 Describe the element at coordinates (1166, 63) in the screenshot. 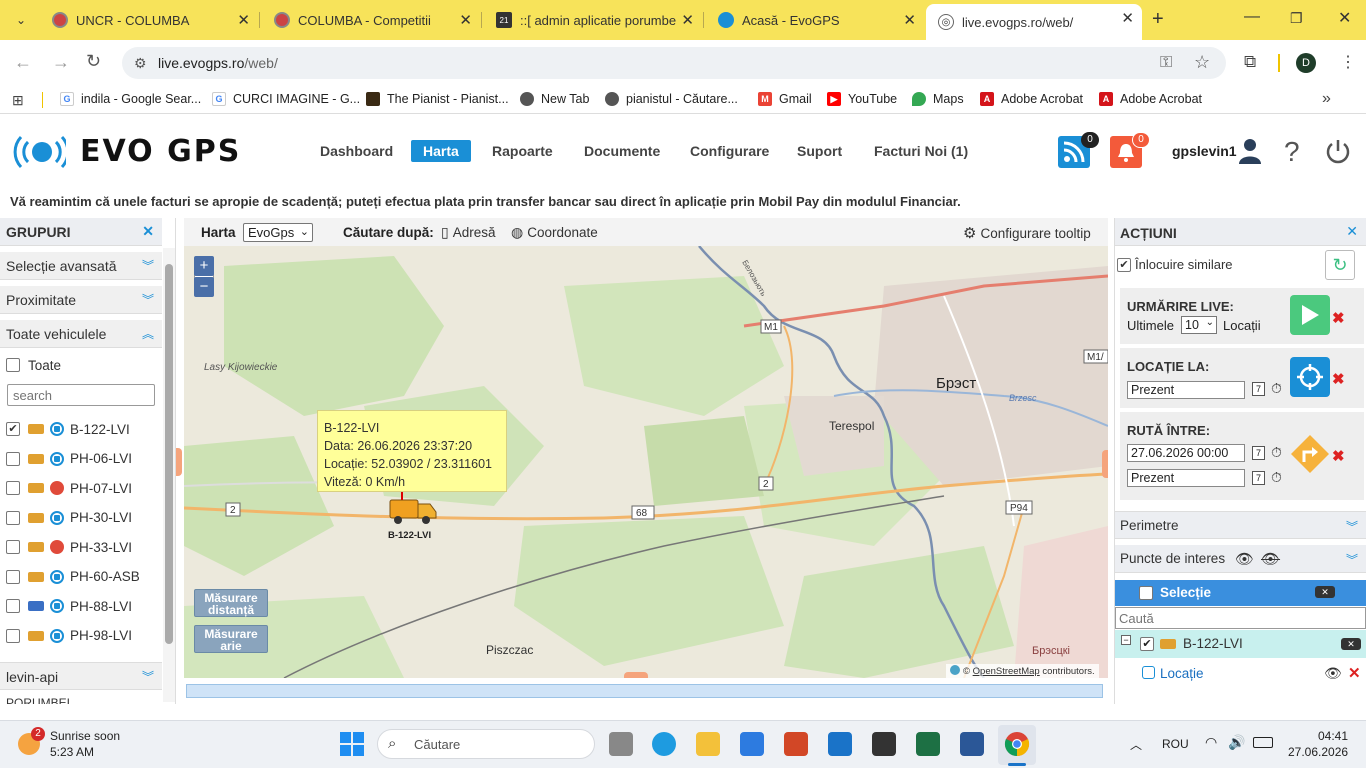

I see `password-key-icon: ⚿` at that location.